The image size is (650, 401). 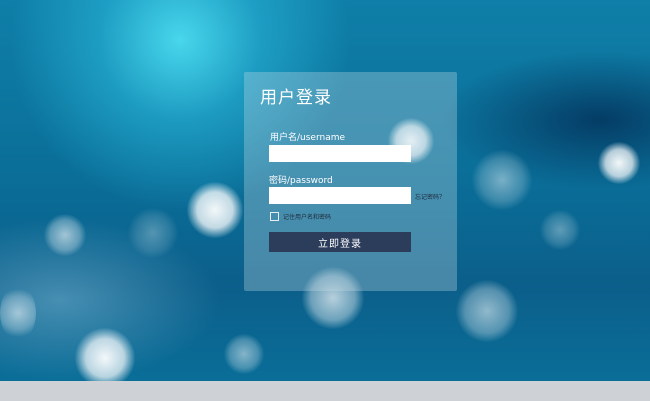 What do you see at coordinates (430, 196) in the screenshot?
I see `forgot-password-link: 忘记密码？` at bounding box center [430, 196].